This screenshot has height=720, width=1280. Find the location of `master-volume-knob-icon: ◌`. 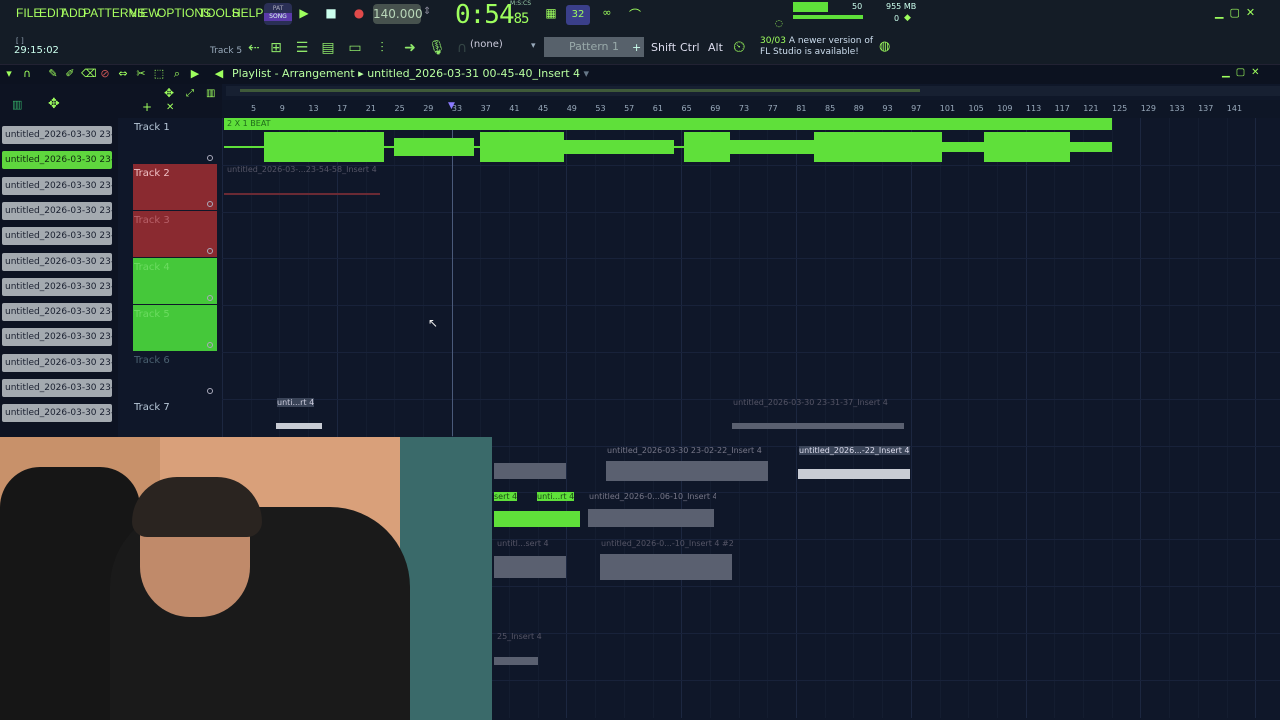

master-volume-knob-icon: ◌ is located at coordinates (779, 24).